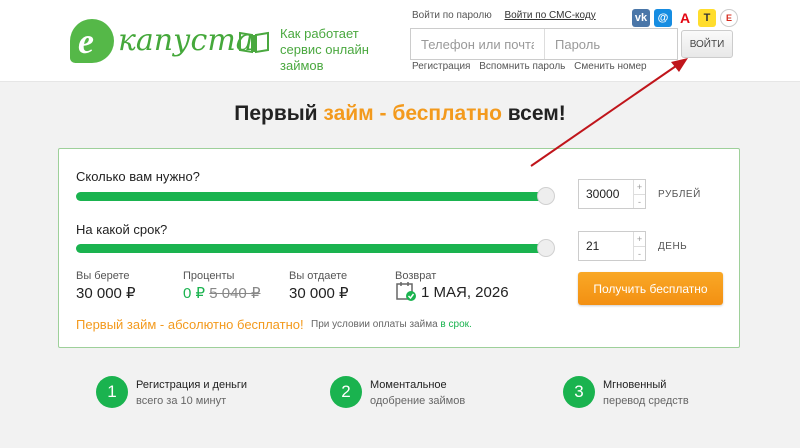 Image resolution: width=800 pixels, height=448 pixels. I want to click on login-mode-links: Войти по паролю Войти по СМС-коду, so click(509, 15).